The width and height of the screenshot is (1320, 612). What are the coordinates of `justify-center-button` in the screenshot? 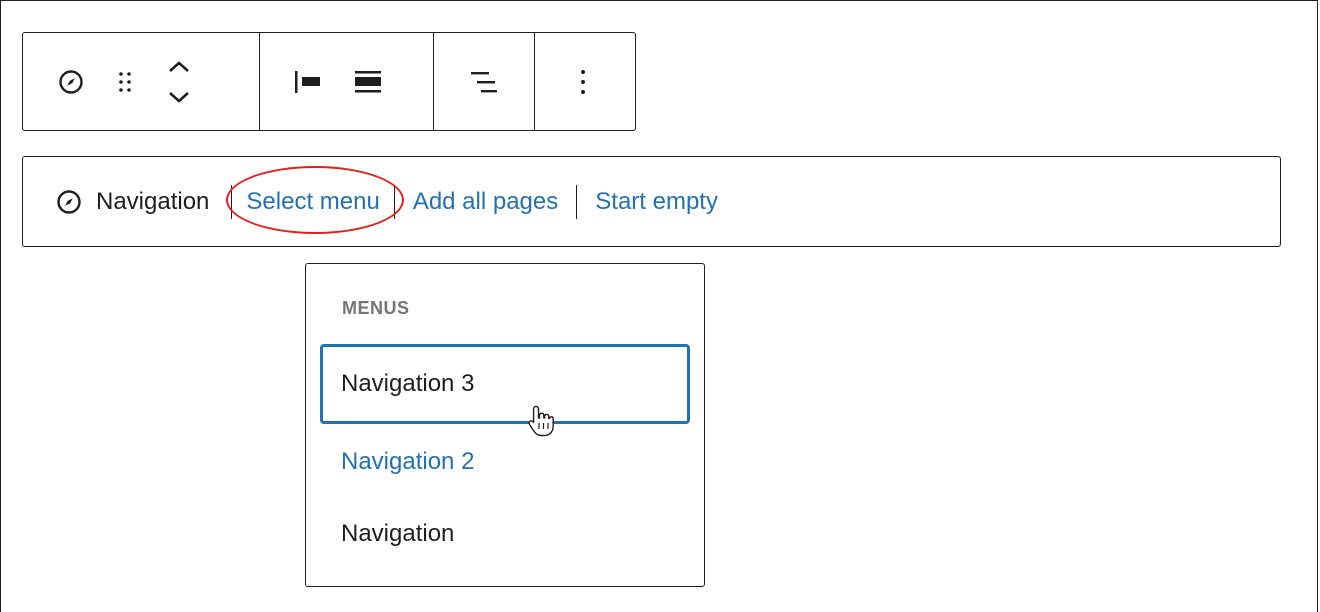 It's located at (368, 82).